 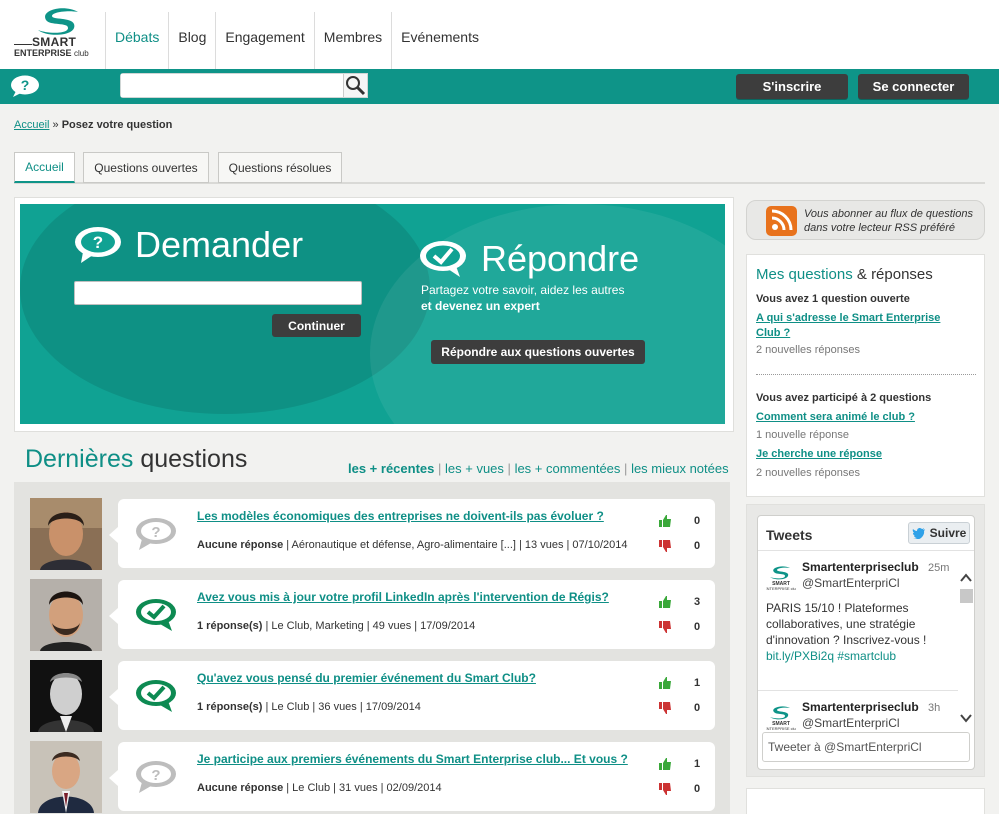 I want to click on tweet-time: 25m, so click(x=938, y=568).